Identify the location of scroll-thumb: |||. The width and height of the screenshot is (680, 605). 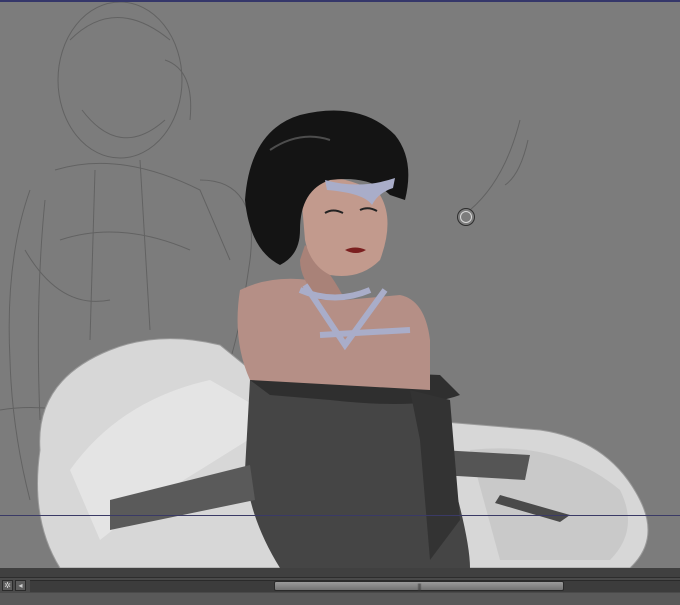
(419, 586).